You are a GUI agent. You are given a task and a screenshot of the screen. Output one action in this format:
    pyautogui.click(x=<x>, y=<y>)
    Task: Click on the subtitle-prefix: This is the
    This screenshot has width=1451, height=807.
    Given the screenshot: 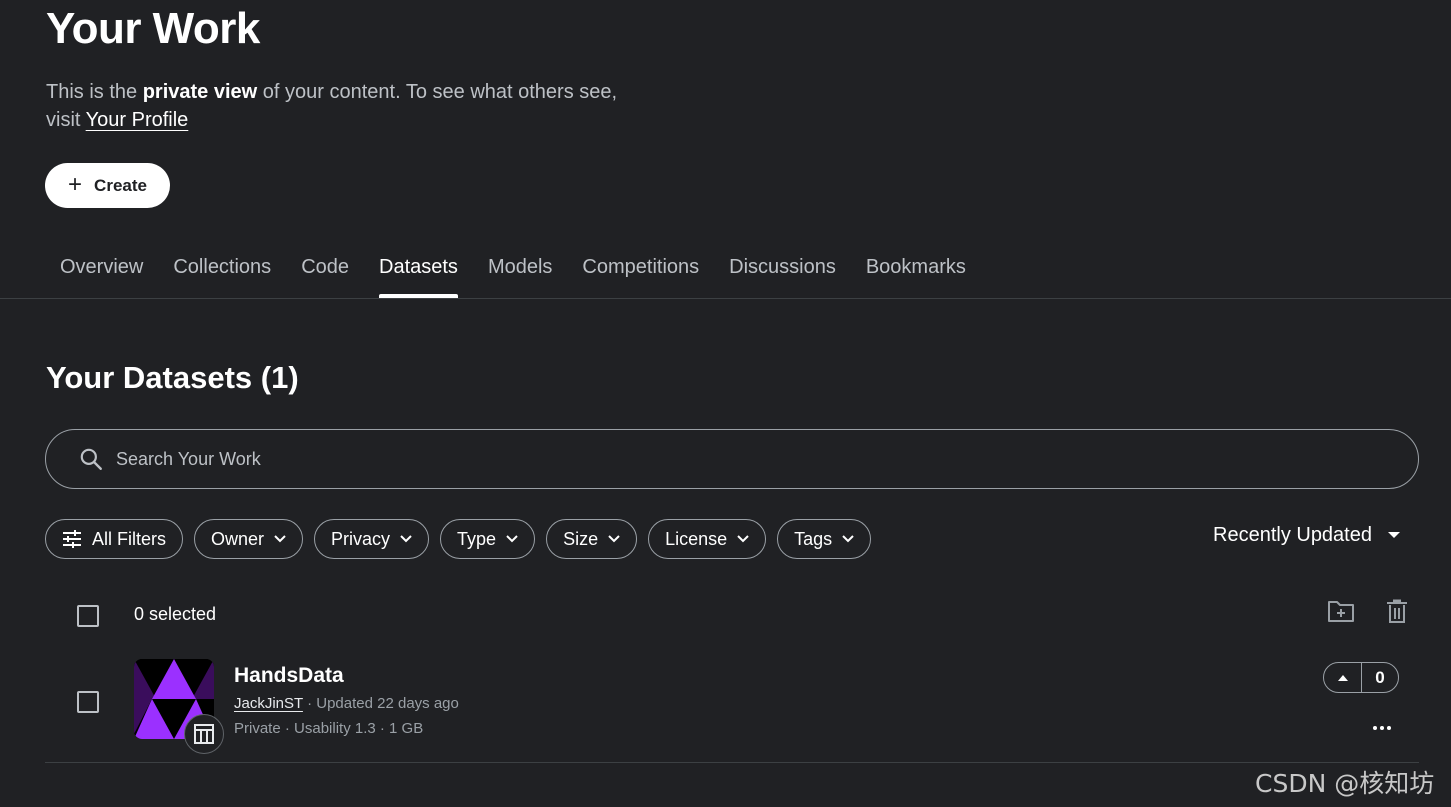 What is the action you would take?
    pyautogui.click(x=94, y=92)
    